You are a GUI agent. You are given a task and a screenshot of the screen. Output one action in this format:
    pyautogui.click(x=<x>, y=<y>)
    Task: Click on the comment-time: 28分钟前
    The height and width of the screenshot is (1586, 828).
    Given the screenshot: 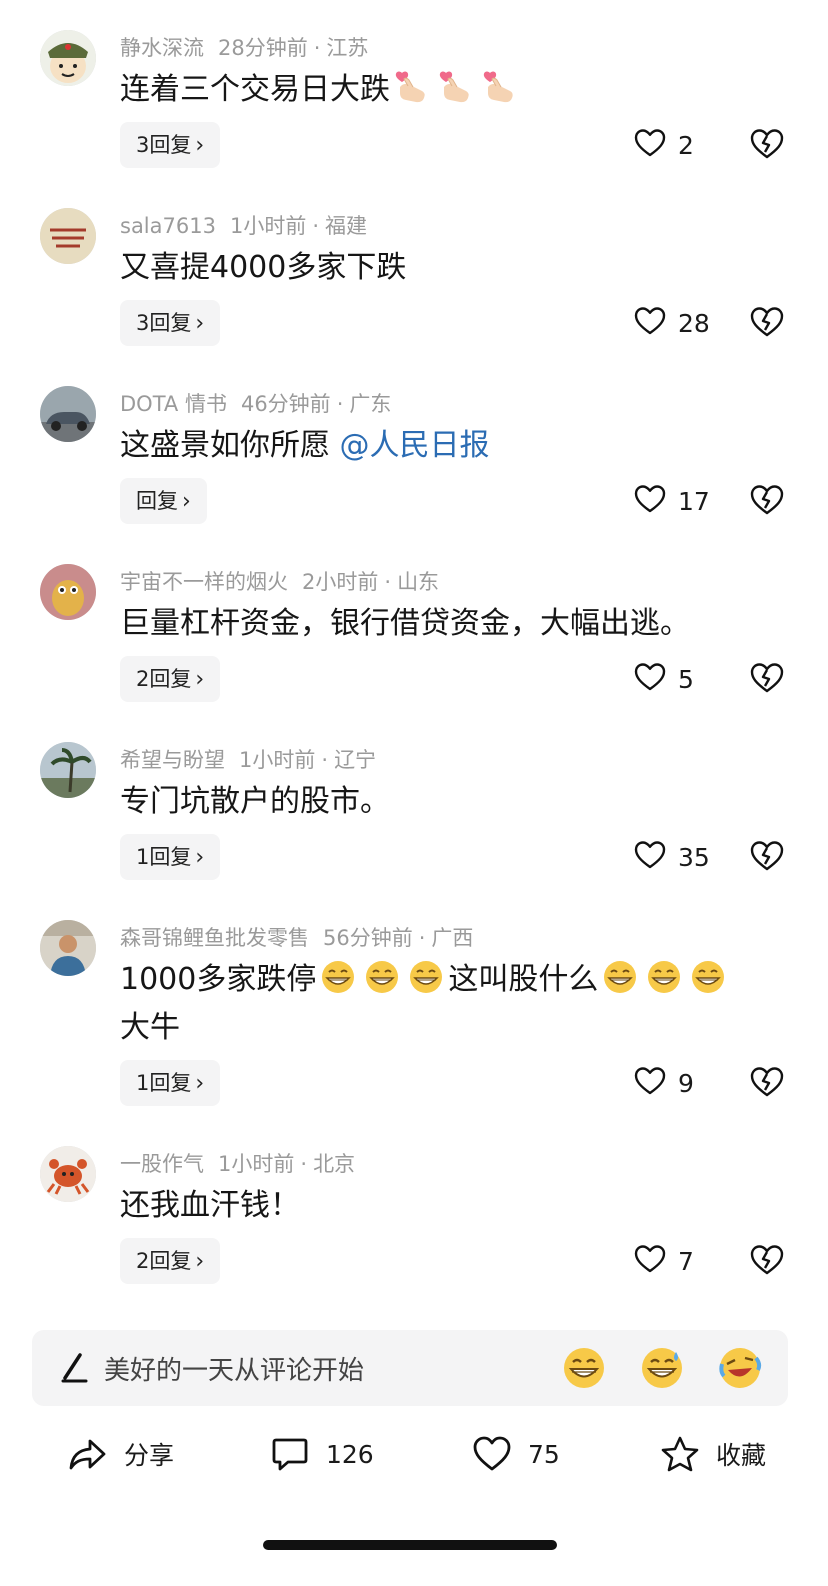 What is the action you would take?
    pyautogui.click(x=263, y=48)
    